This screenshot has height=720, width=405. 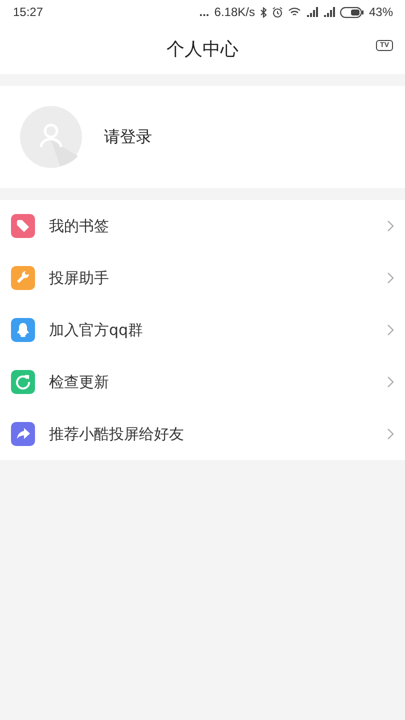 What do you see at coordinates (202, 330) in the screenshot?
I see `menu-item: 加入官方qq群` at bounding box center [202, 330].